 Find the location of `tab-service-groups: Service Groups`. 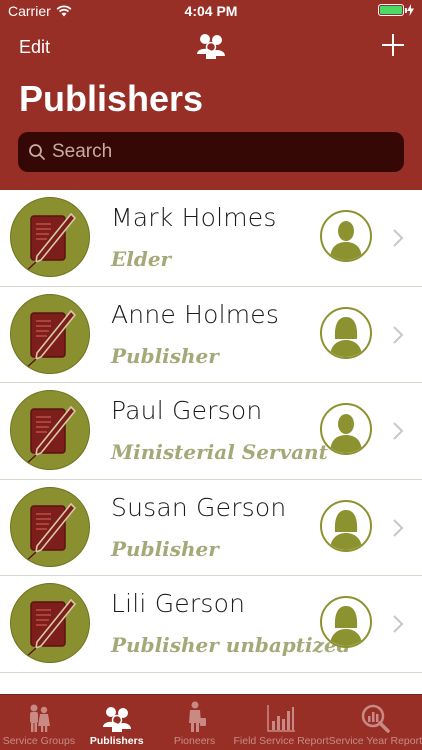

tab-service-groups: Service Groups is located at coordinates (39, 722).